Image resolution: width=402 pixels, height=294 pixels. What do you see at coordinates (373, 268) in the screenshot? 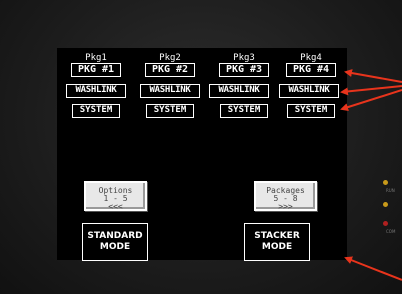
I see `arrow-to-stacker-mode` at bounding box center [373, 268].